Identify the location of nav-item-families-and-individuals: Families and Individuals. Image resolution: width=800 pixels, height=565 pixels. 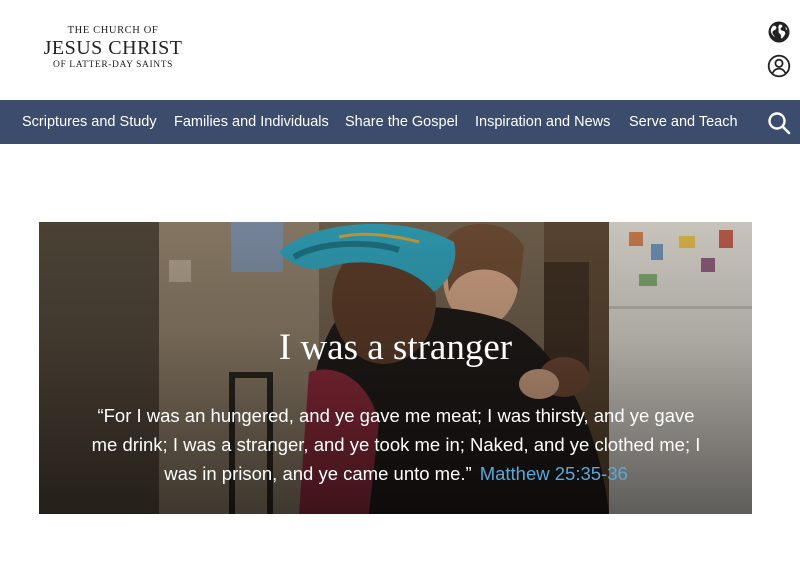
(251, 122).